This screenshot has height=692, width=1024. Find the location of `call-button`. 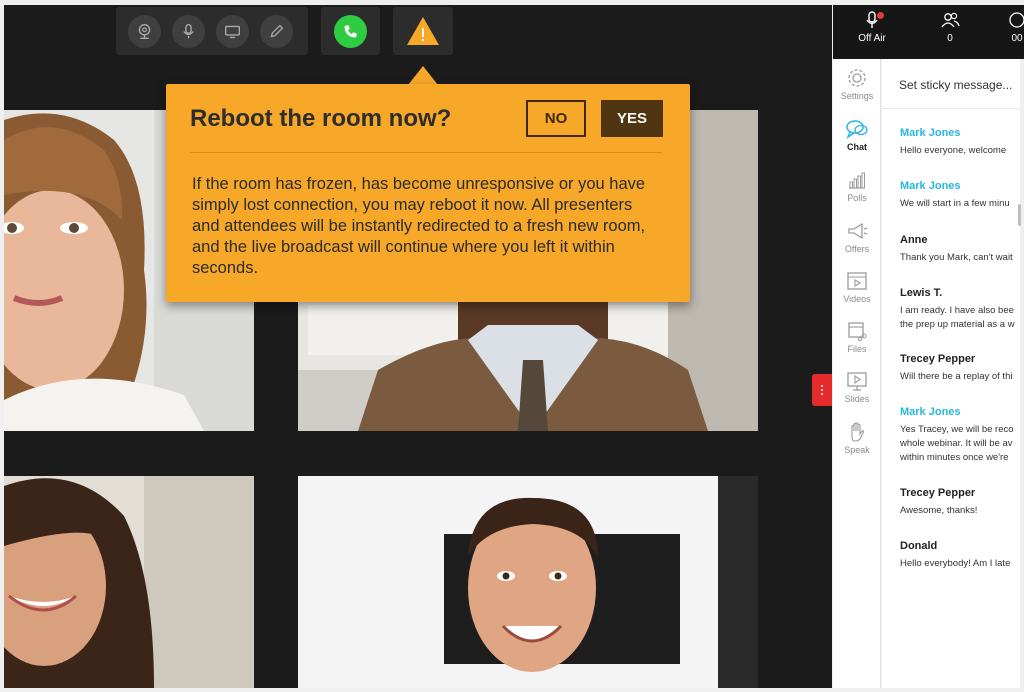

call-button is located at coordinates (350, 31).